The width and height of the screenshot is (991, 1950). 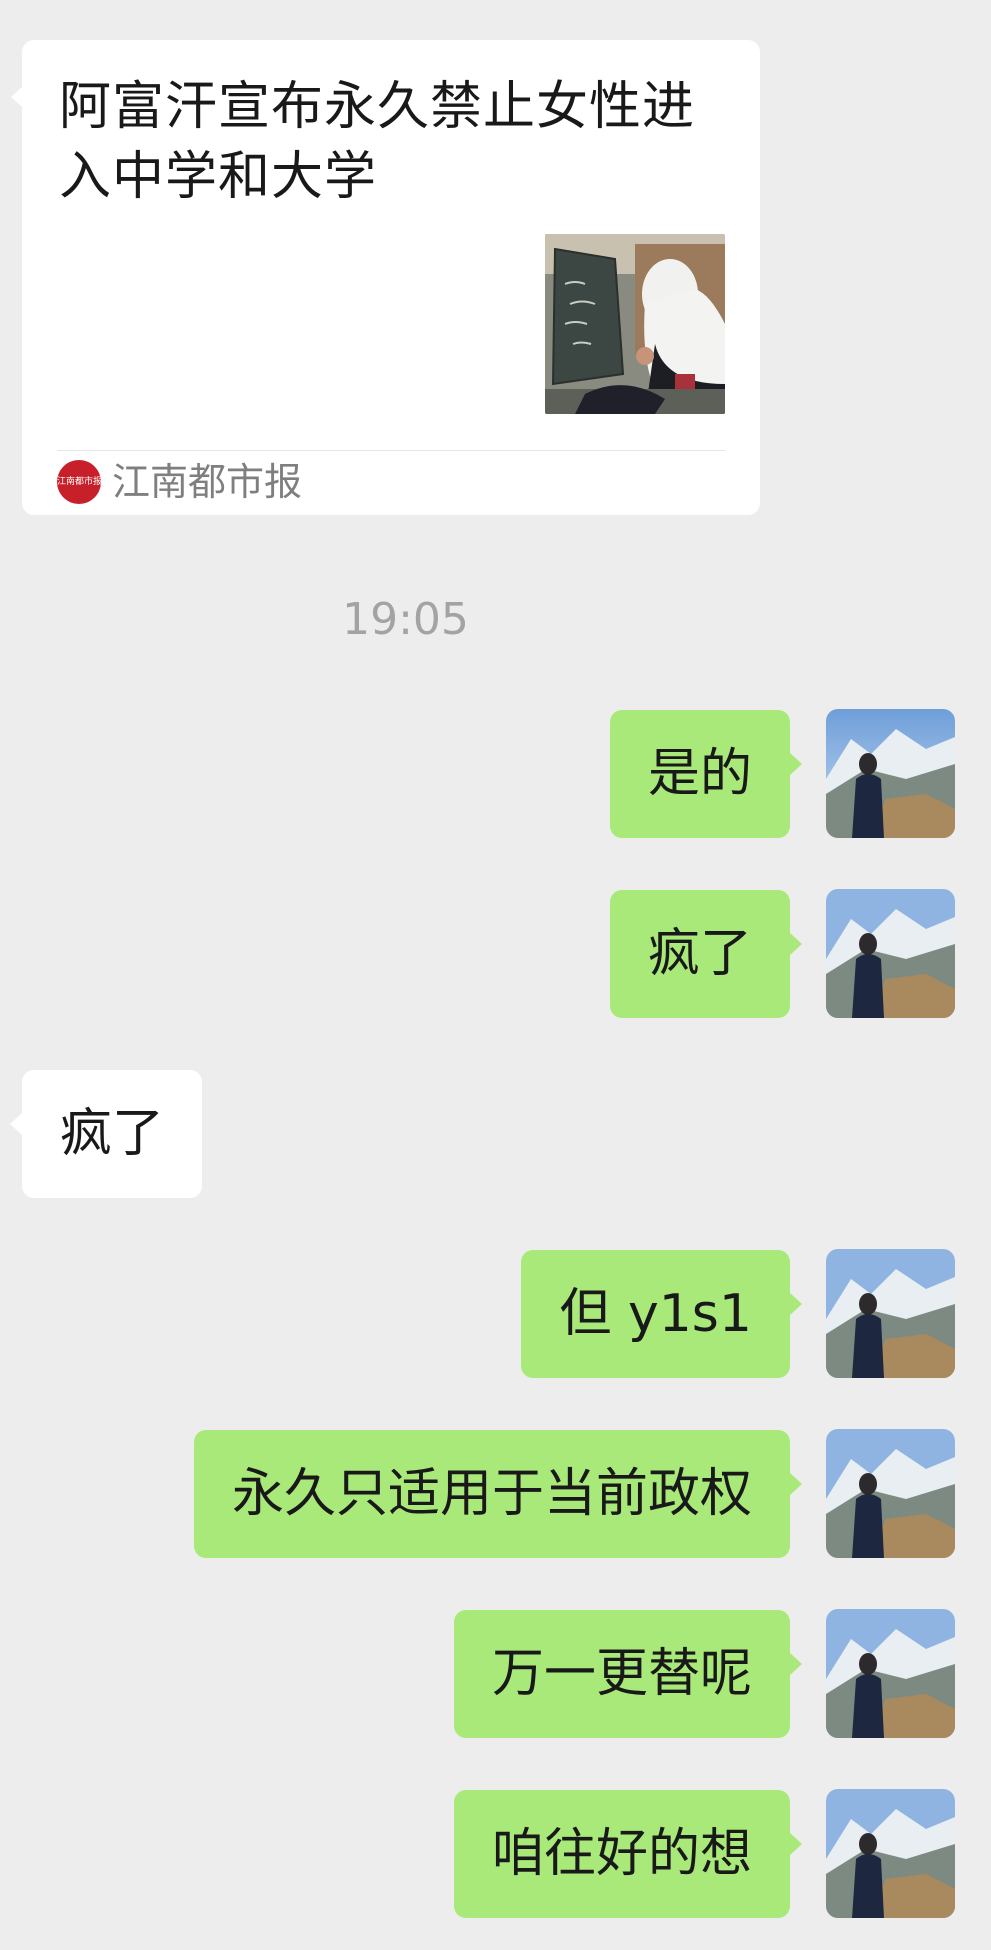 I want to click on incoming-message: 疯了, so click(x=106, y=1134).